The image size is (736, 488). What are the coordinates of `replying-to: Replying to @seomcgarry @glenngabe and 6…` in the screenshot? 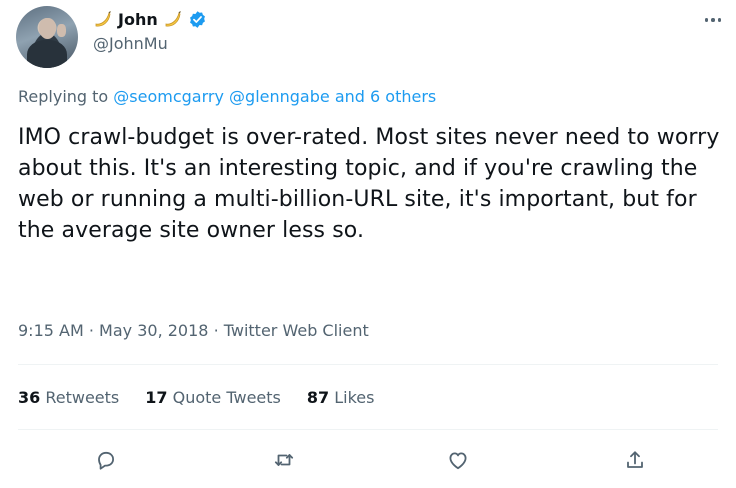 It's located at (227, 96).